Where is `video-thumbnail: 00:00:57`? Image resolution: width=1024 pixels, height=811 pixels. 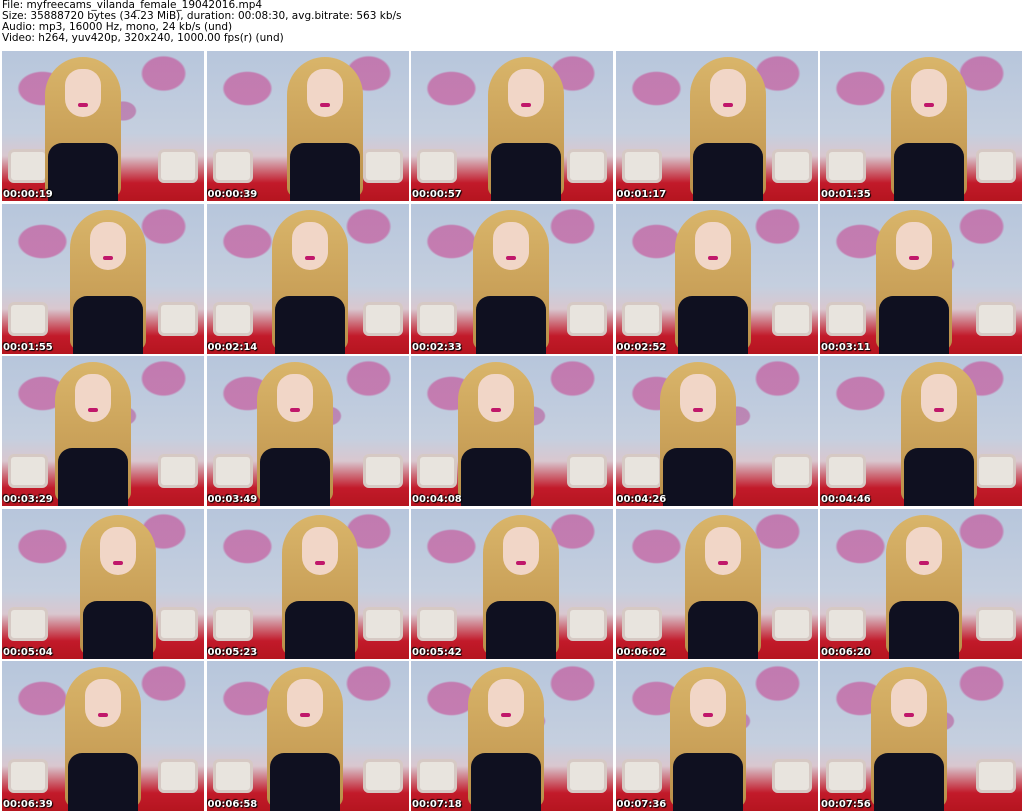 video-thumbnail: 00:00:57 is located at coordinates (512, 126).